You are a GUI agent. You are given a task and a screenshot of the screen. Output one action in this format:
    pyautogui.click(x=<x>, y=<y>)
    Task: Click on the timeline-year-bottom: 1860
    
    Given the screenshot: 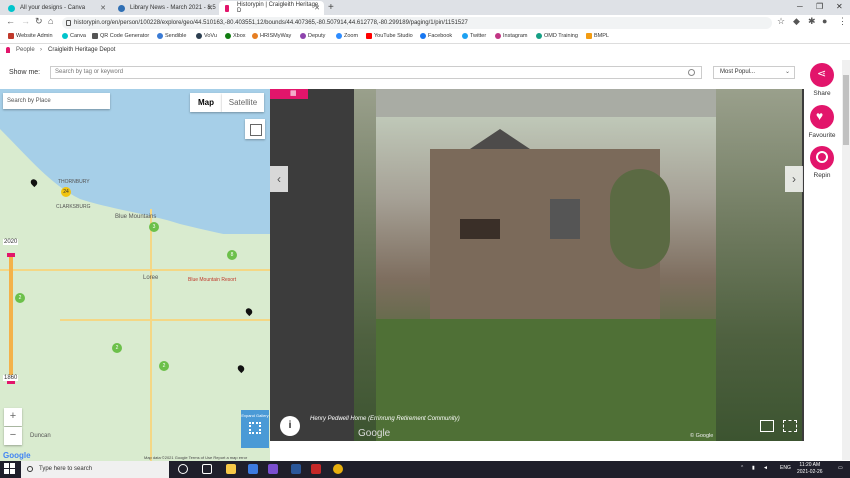 What is the action you would take?
    pyautogui.click(x=11, y=378)
    